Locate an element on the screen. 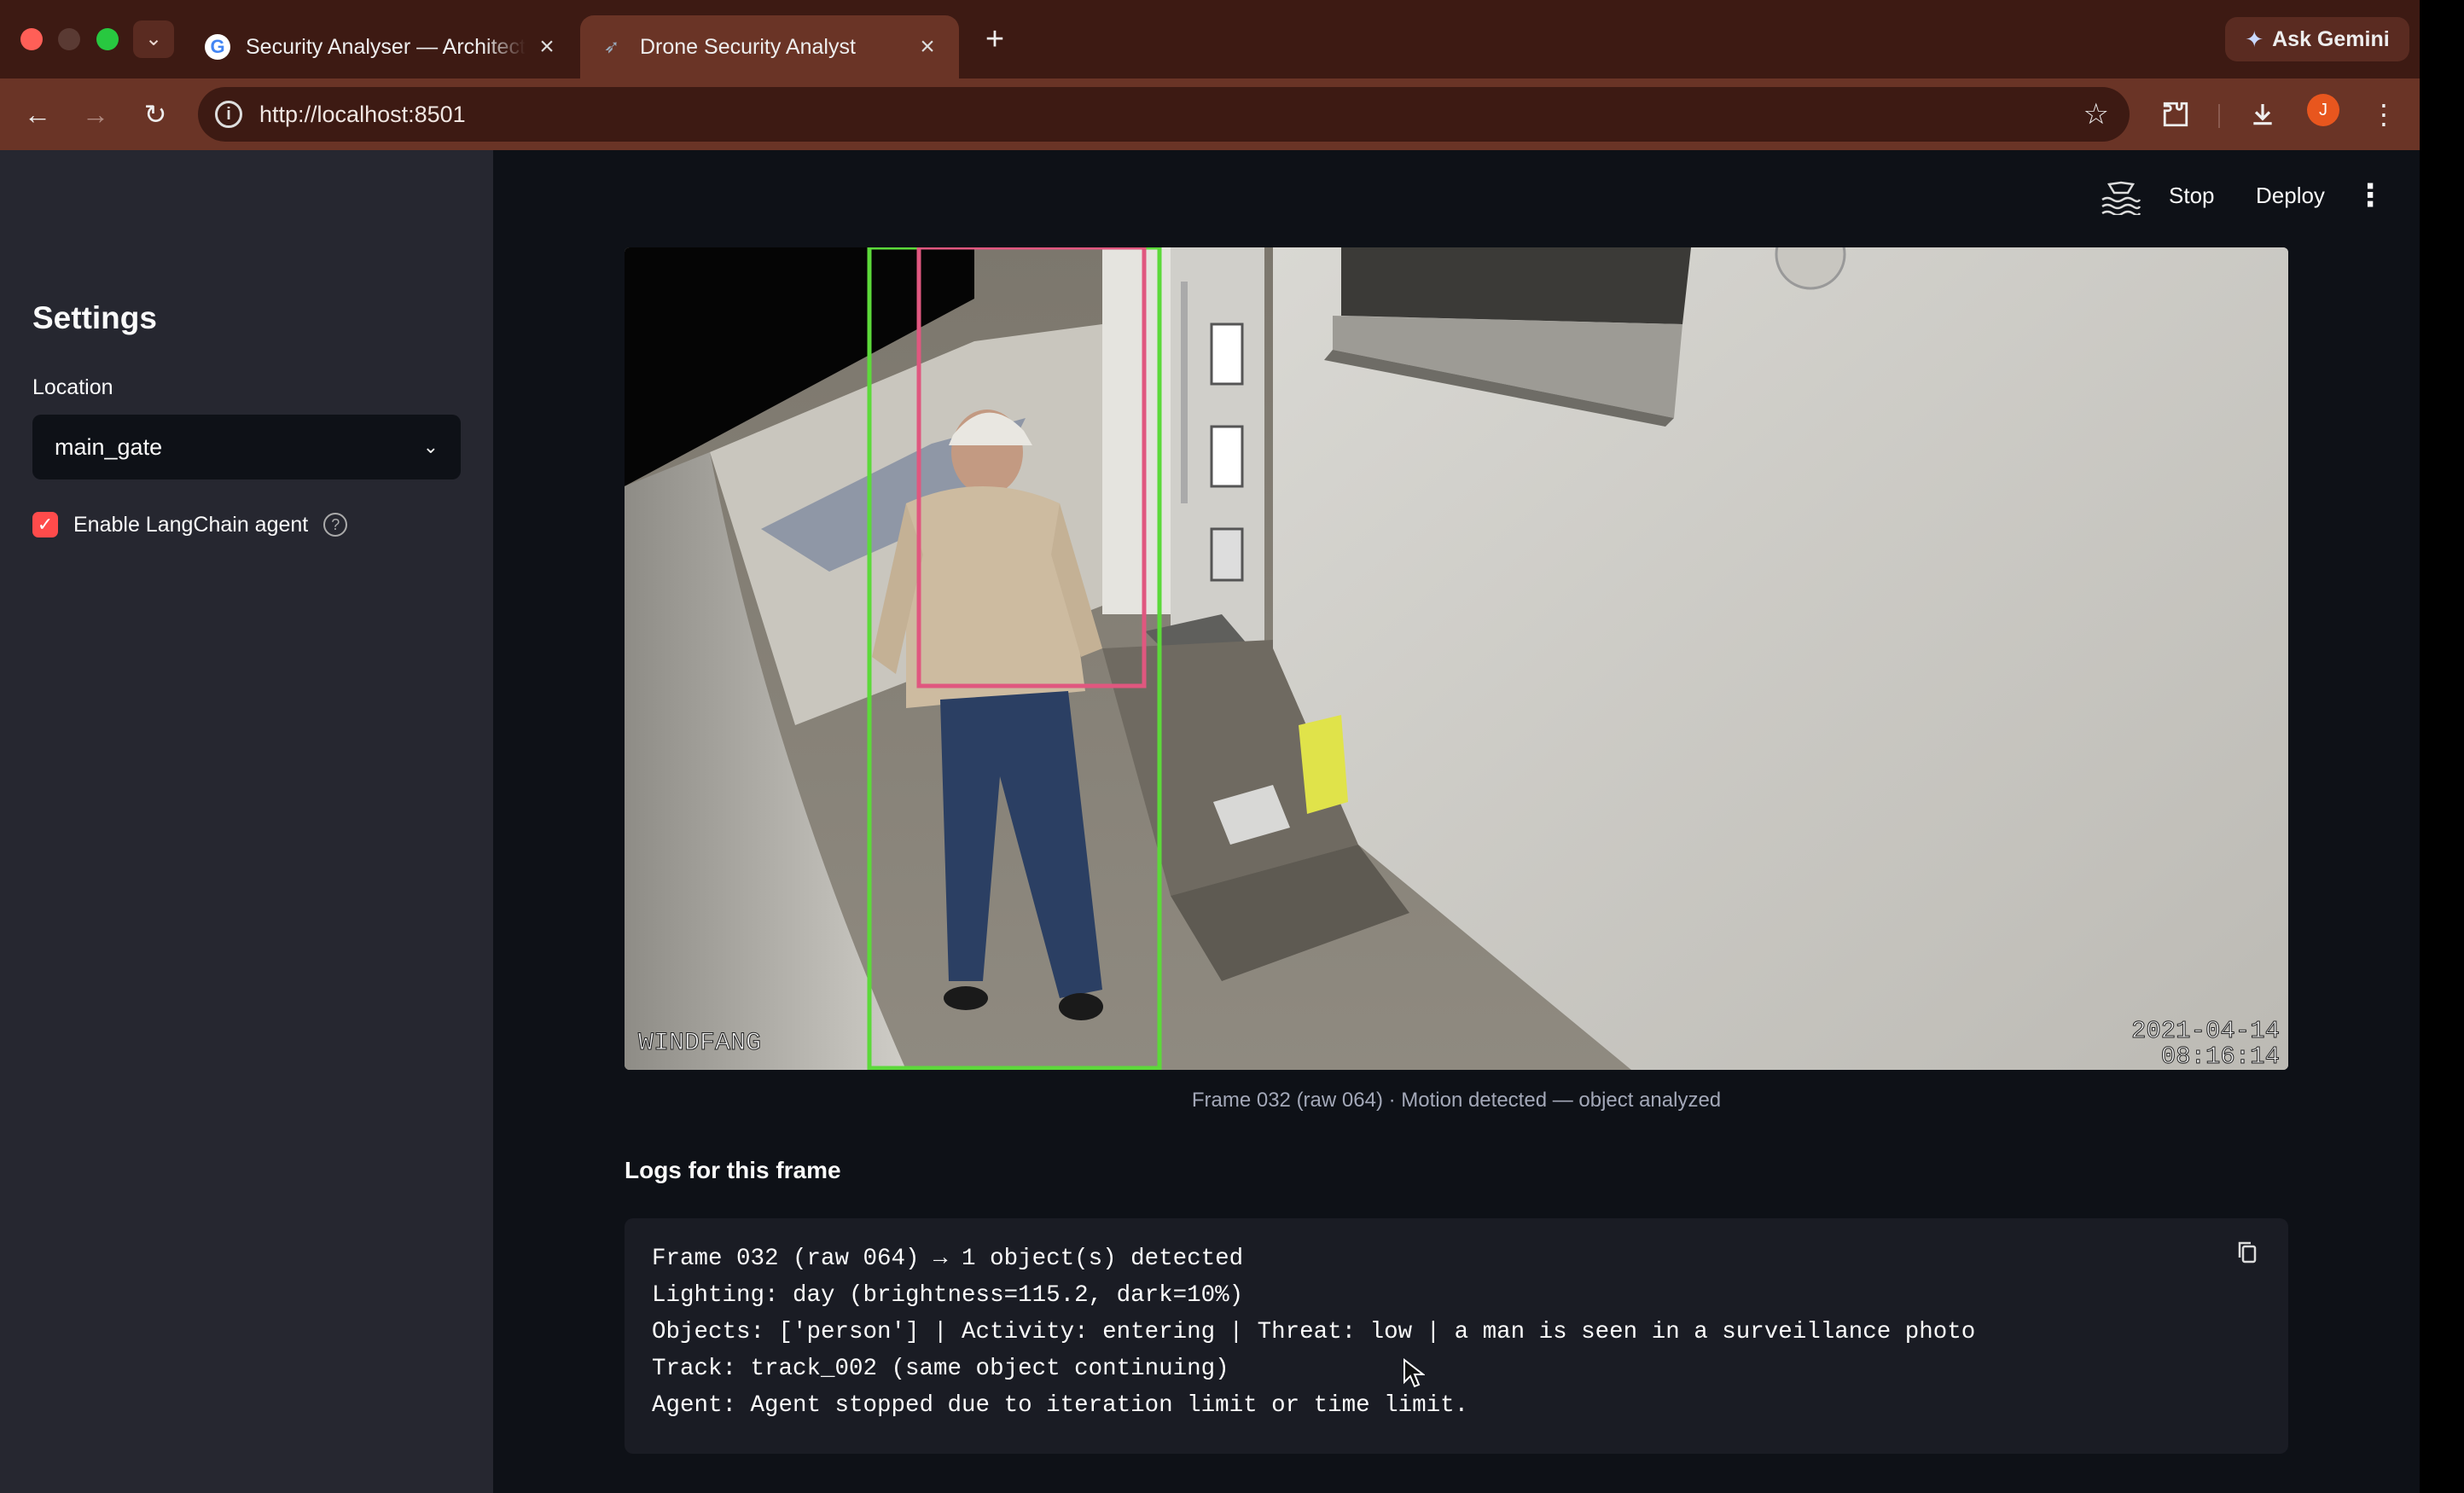 Image resolution: width=2464 pixels, height=1493 pixels. browser-toolbar: ← → ↻ i http://localhost:8501 ☆ ⋮ is located at coordinates (1210, 114).